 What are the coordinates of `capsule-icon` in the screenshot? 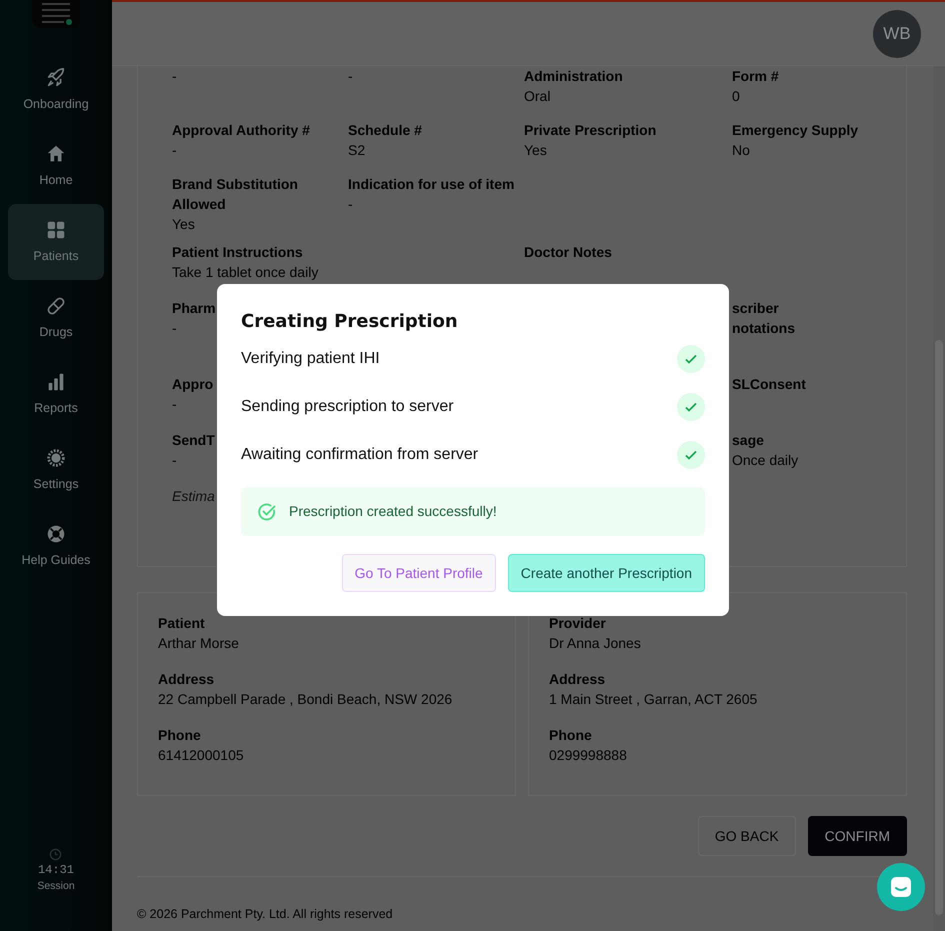 It's located at (56, 305).